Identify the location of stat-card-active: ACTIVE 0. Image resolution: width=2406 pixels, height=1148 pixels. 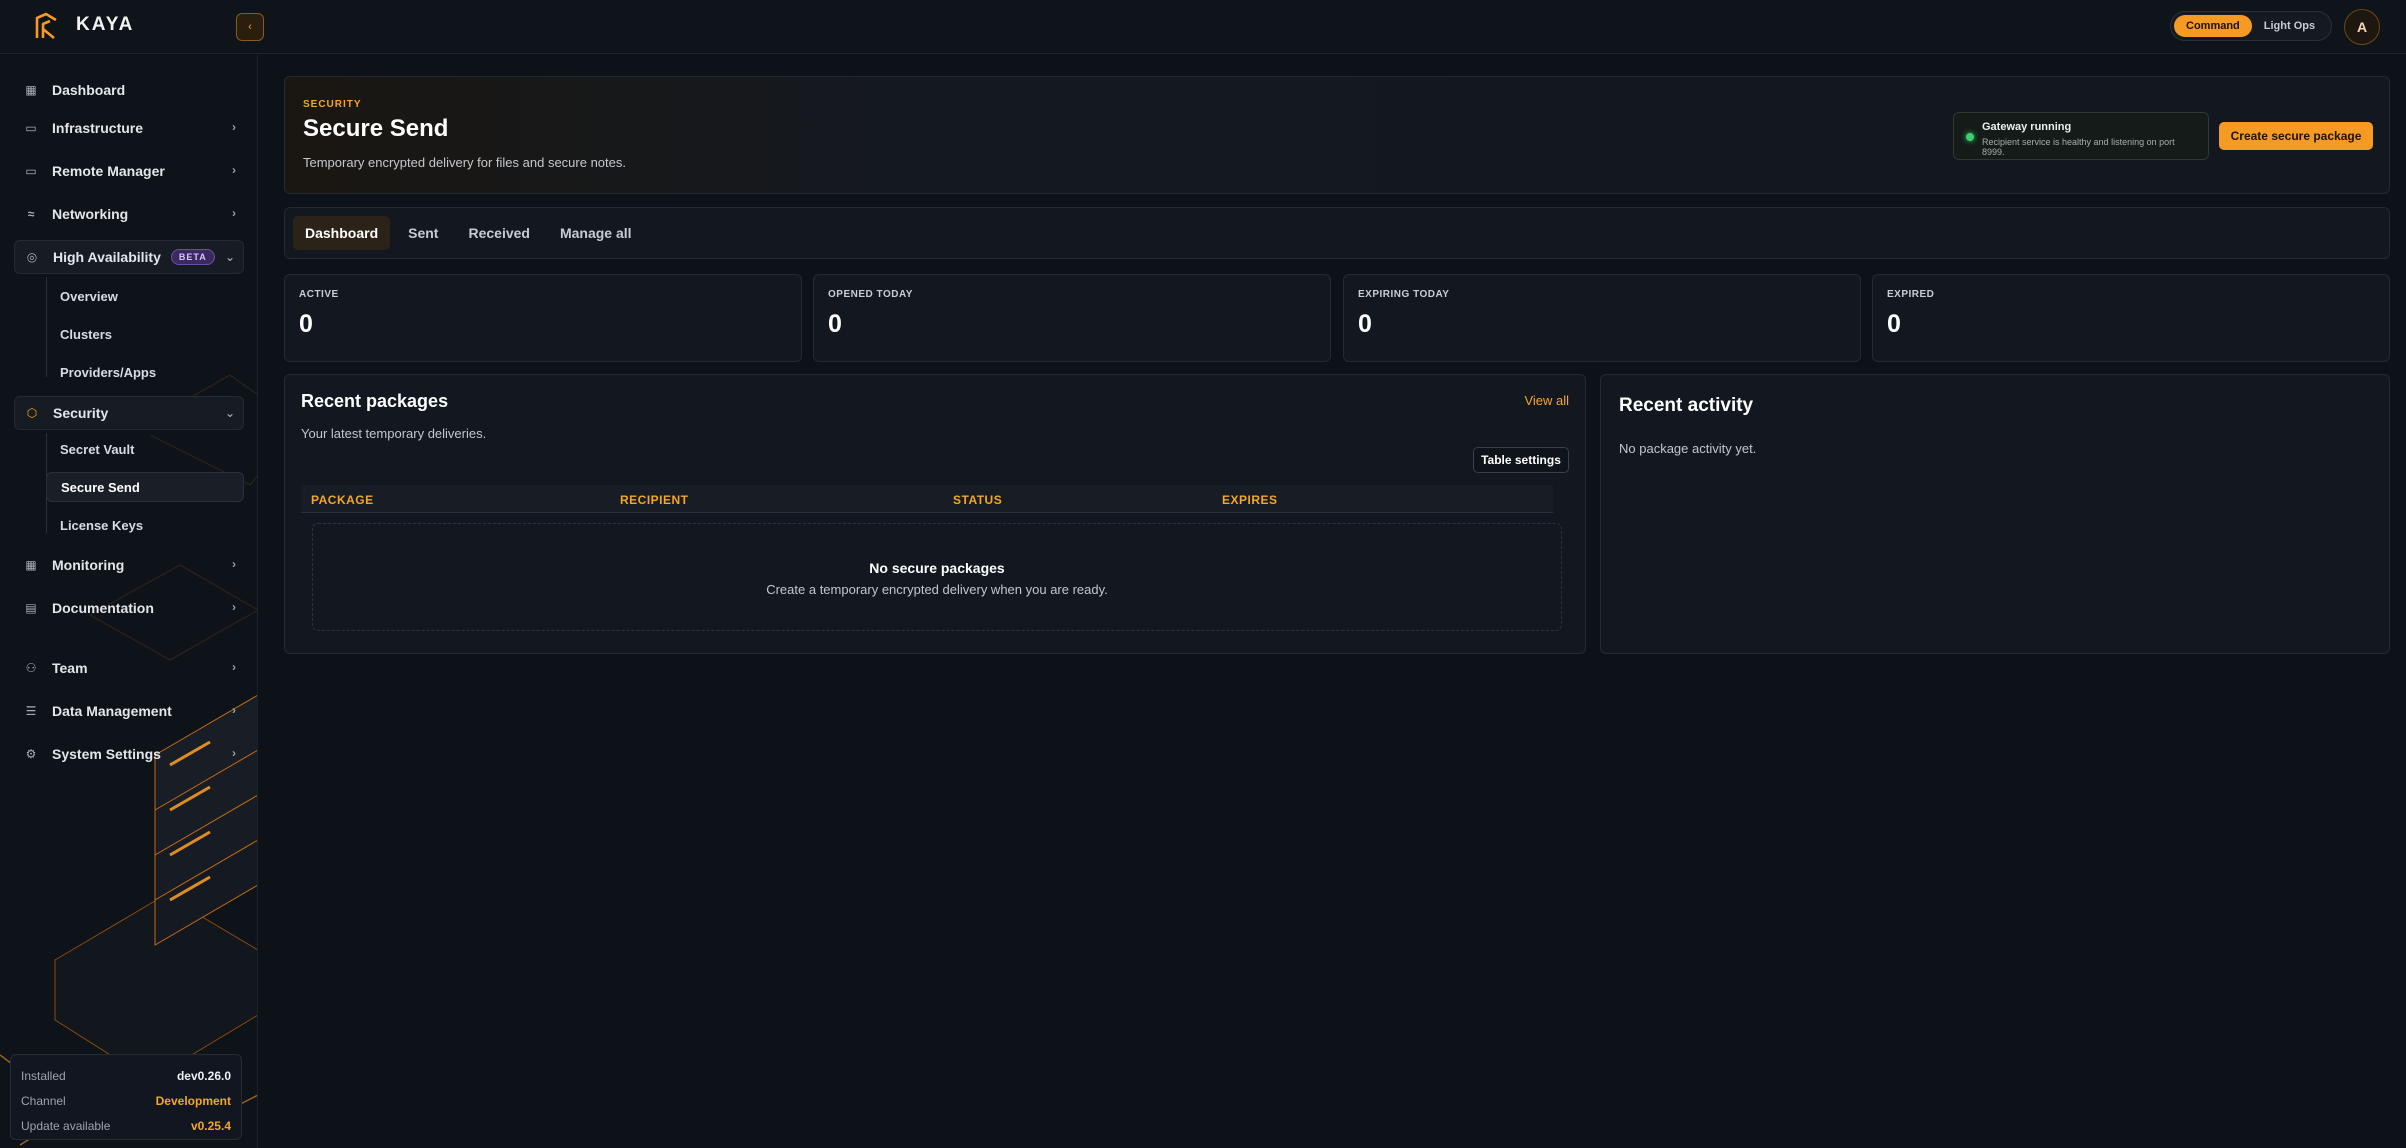
(543, 318).